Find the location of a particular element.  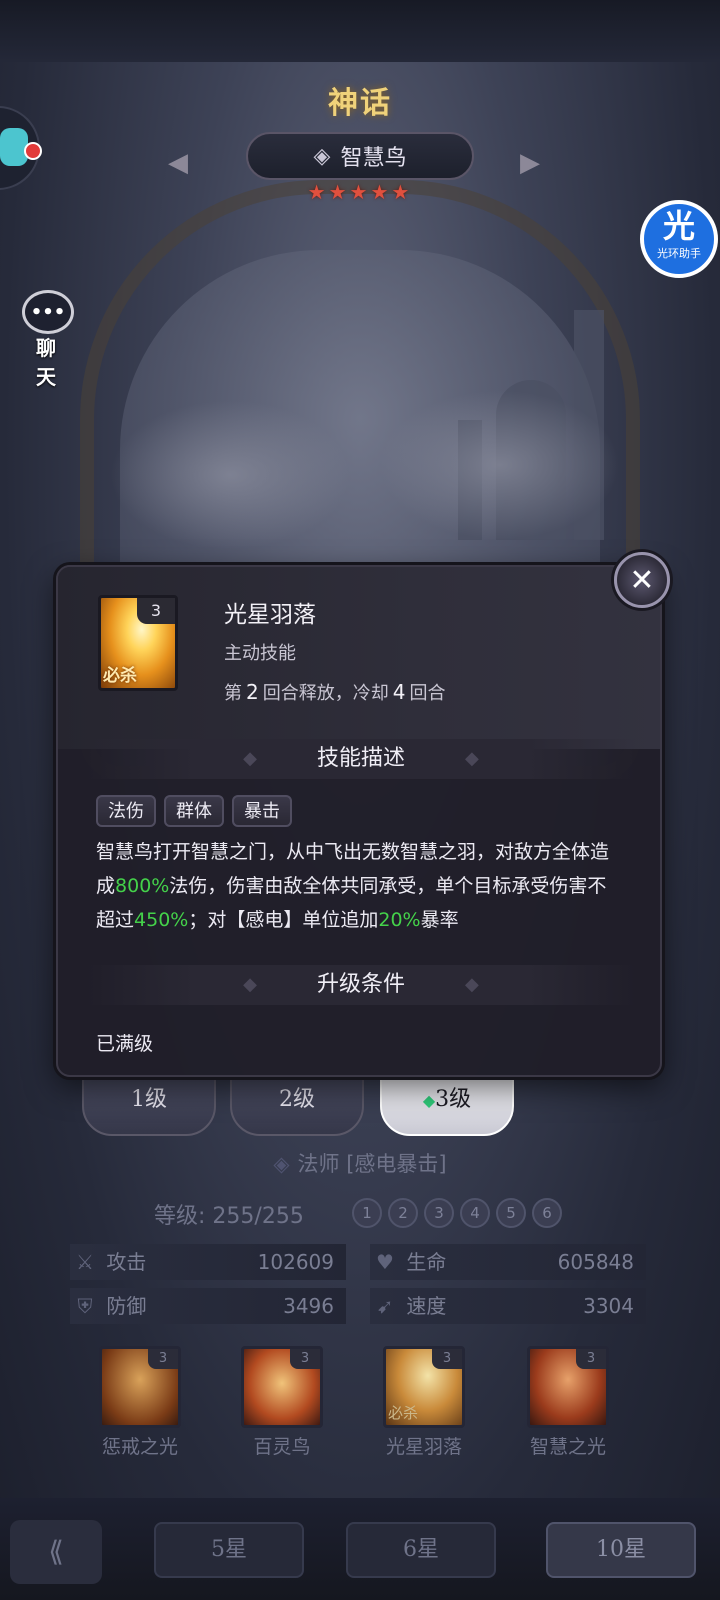

shield-icon: ⛨ is located at coordinates (85, 1306).